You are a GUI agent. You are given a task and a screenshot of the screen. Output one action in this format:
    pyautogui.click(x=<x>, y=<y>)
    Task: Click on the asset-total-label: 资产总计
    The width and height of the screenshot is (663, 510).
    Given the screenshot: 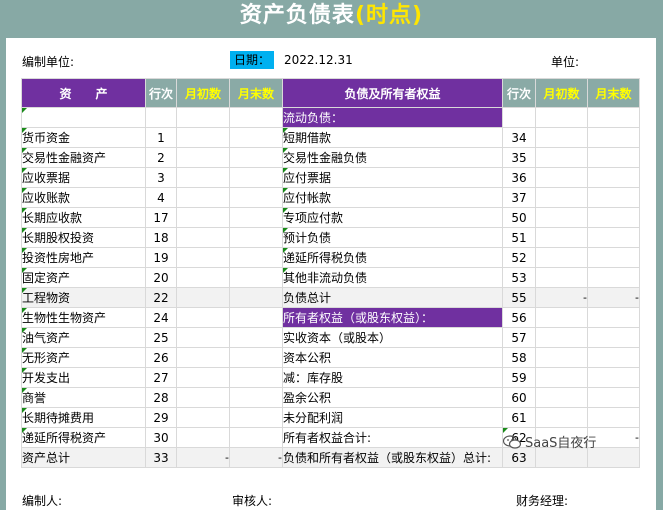 What is the action you would take?
    pyautogui.click(x=83, y=457)
    